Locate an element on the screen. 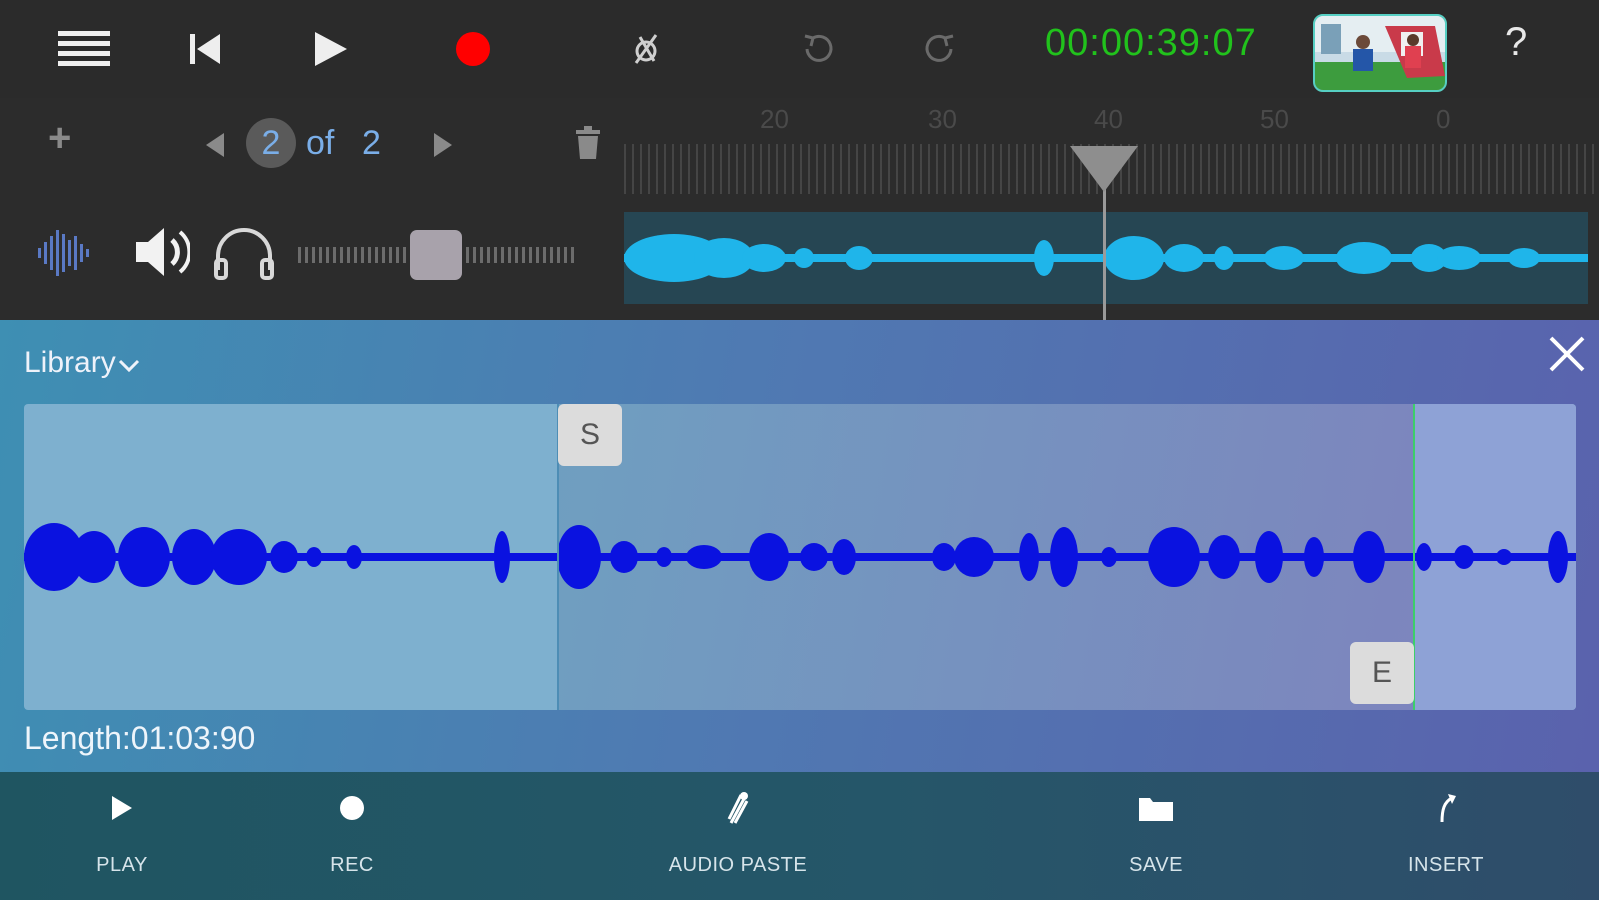  next-track-icon is located at coordinates (443, 147).